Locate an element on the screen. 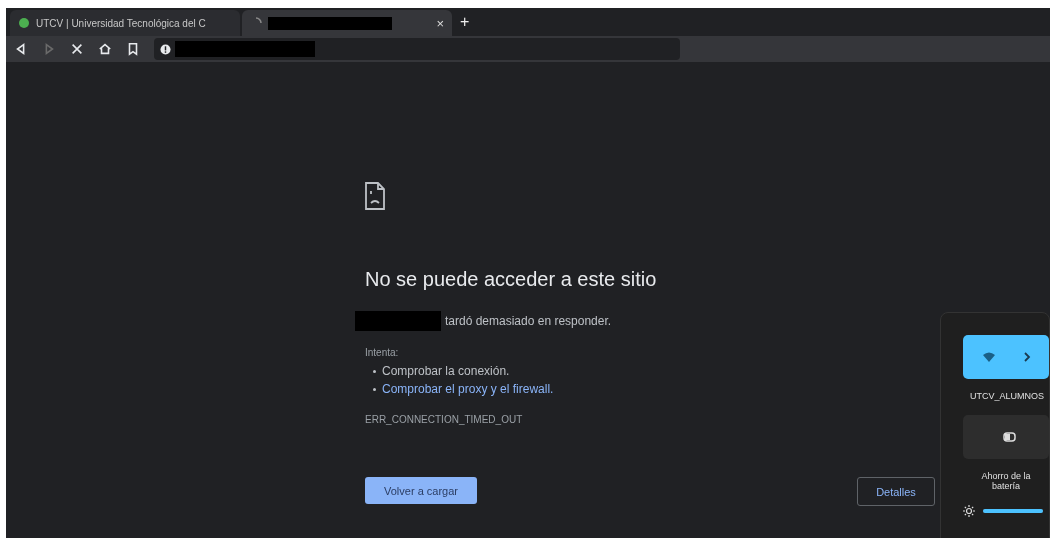  chevron-icon is located at coordinates (1027, 357).